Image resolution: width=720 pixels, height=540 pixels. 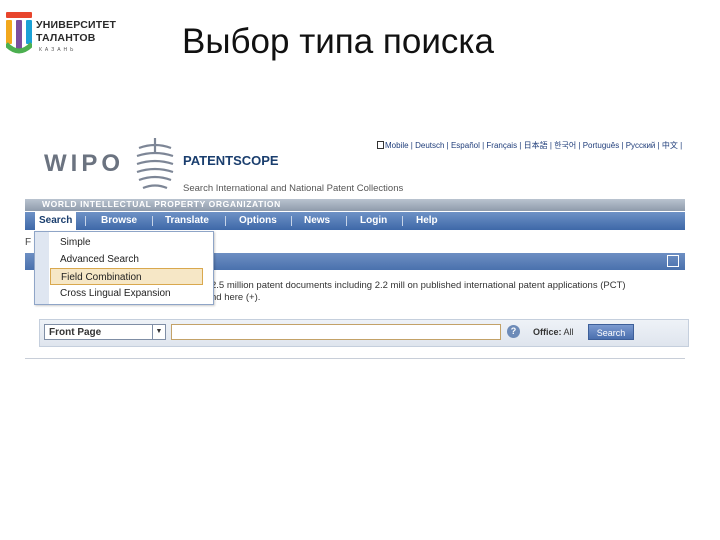 I want to click on org-bar: WORLD INTELLECTUAL PROPERTY ORGANIZATION, so click(x=355, y=205).